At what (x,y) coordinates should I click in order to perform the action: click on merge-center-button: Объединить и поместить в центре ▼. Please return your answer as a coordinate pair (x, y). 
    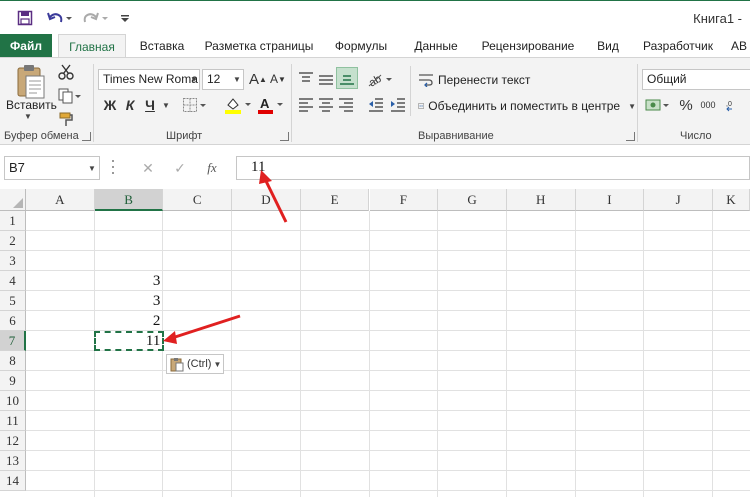
    Looking at the image, I should click on (527, 106).